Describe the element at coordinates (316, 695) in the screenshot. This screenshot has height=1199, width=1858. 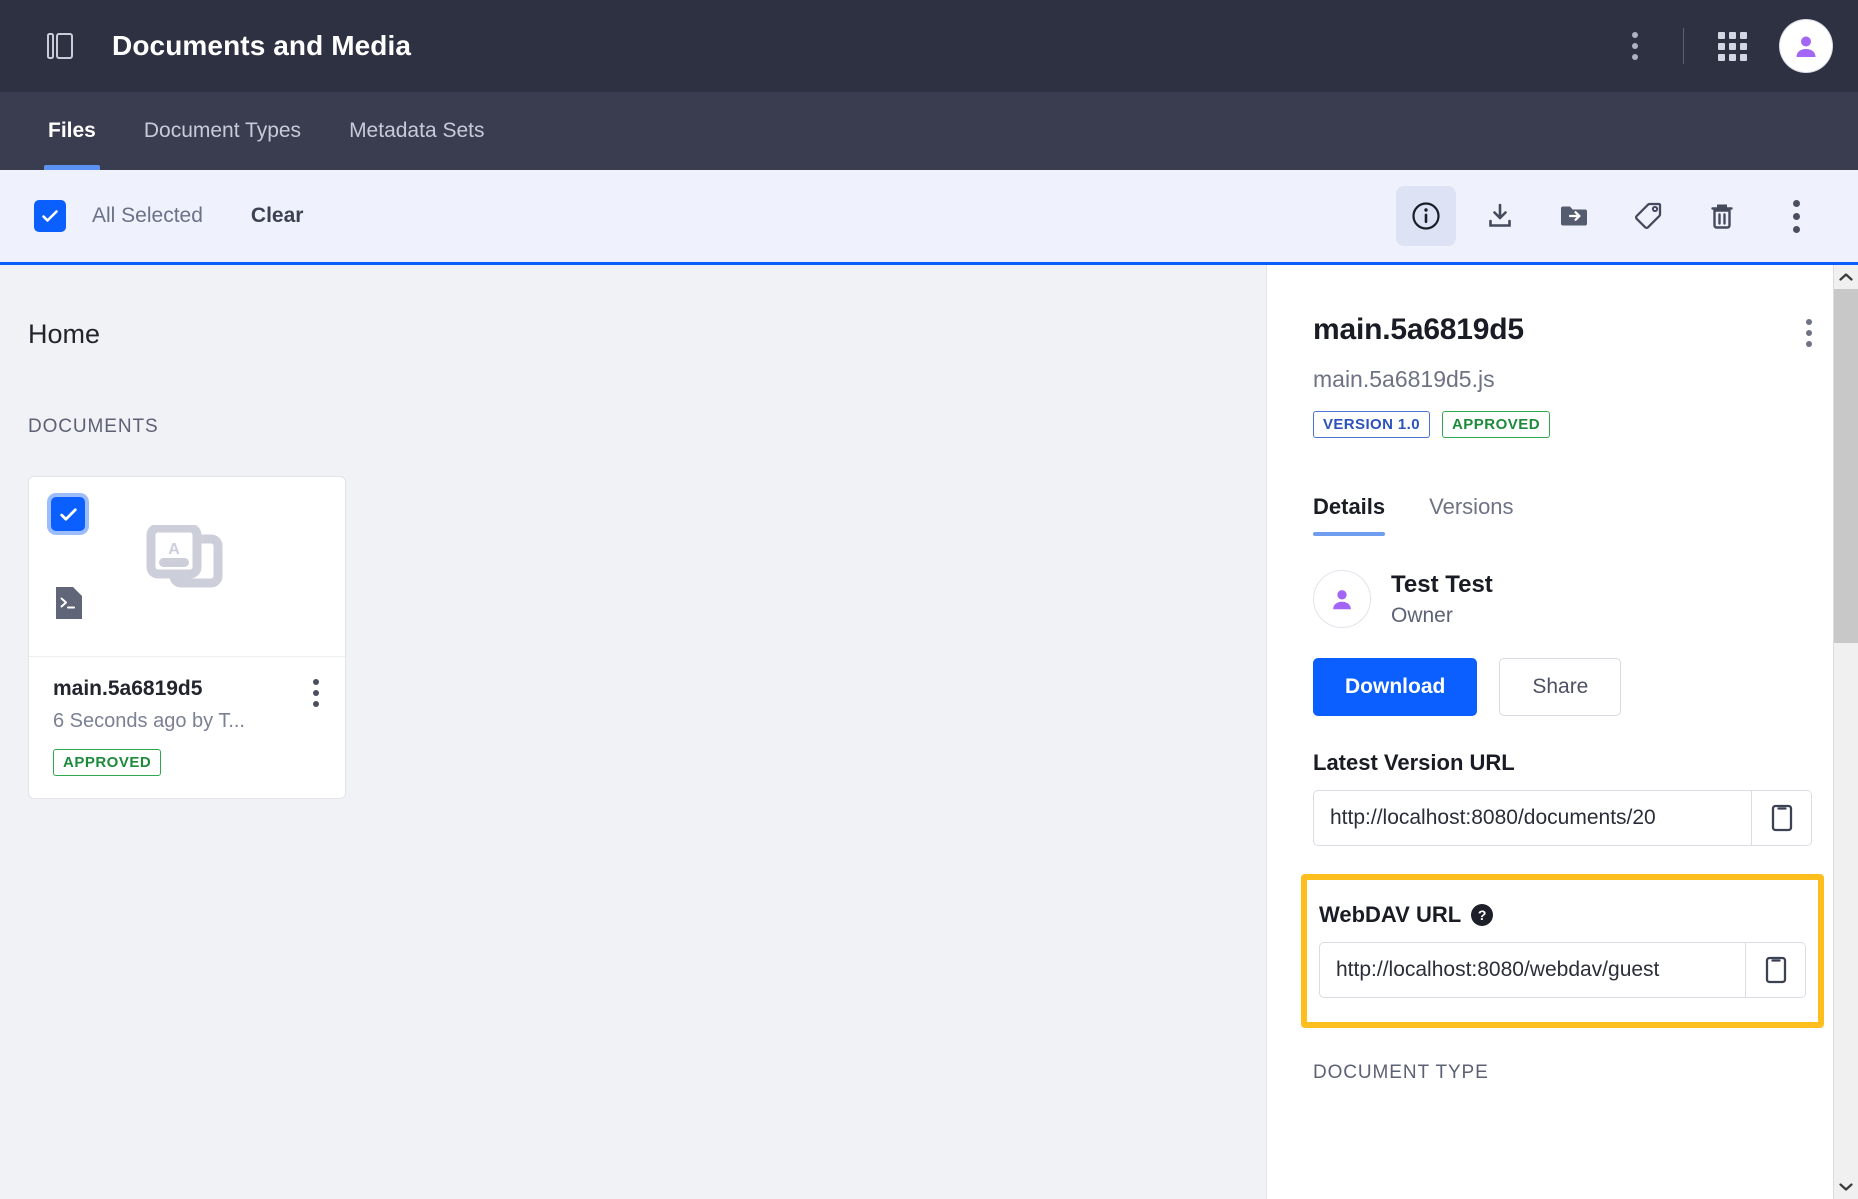
I see `card-kebab-menu-icon` at that location.